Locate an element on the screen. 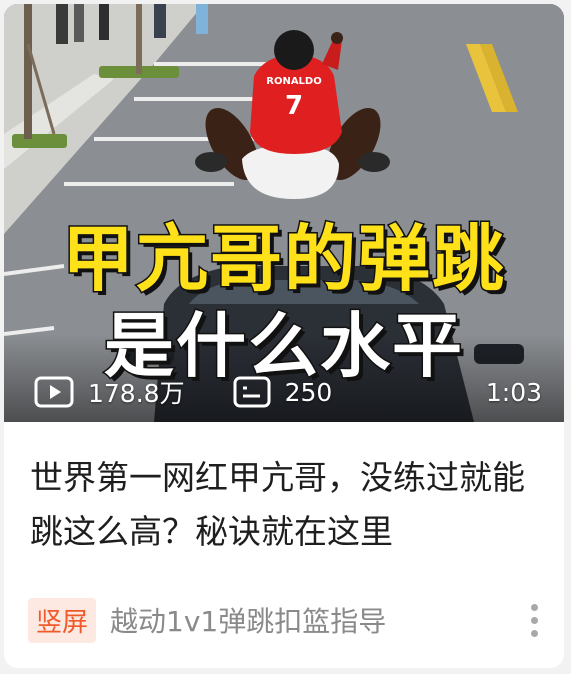 This screenshot has height=674, width=571. more-vertical-icon is located at coordinates (534, 620).